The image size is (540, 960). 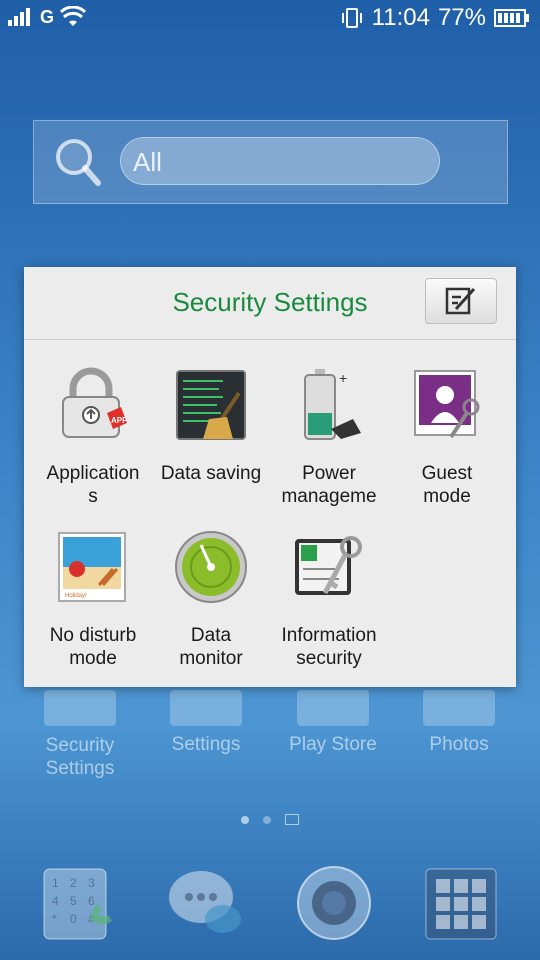 I want to click on data-saving-icon, so click(x=211, y=405).